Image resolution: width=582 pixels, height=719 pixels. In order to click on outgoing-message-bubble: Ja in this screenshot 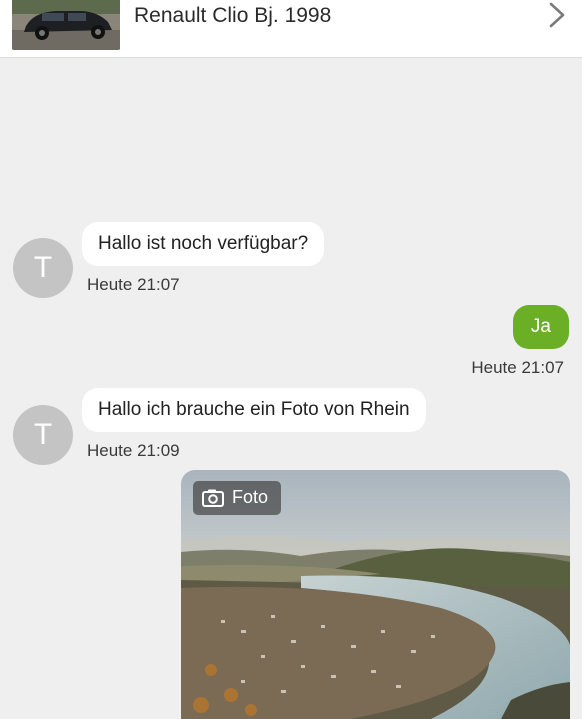, I will do `click(540, 327)`.